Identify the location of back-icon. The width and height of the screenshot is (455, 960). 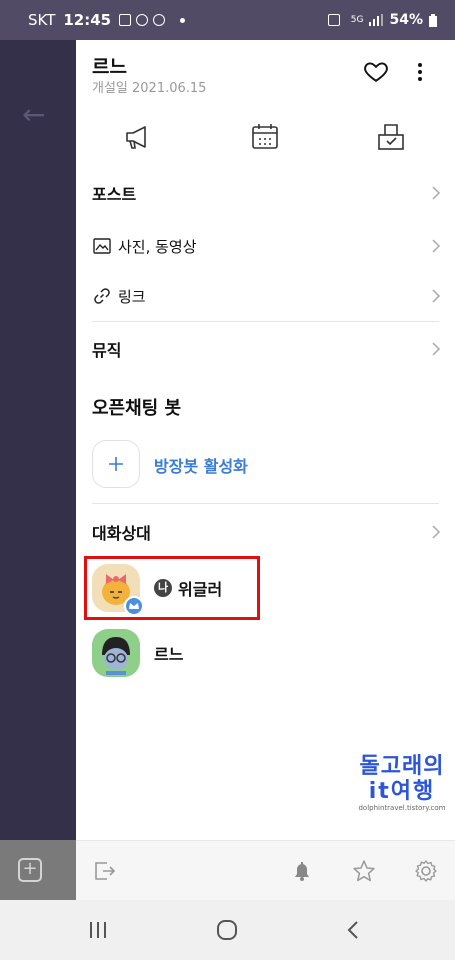
(354, 930).